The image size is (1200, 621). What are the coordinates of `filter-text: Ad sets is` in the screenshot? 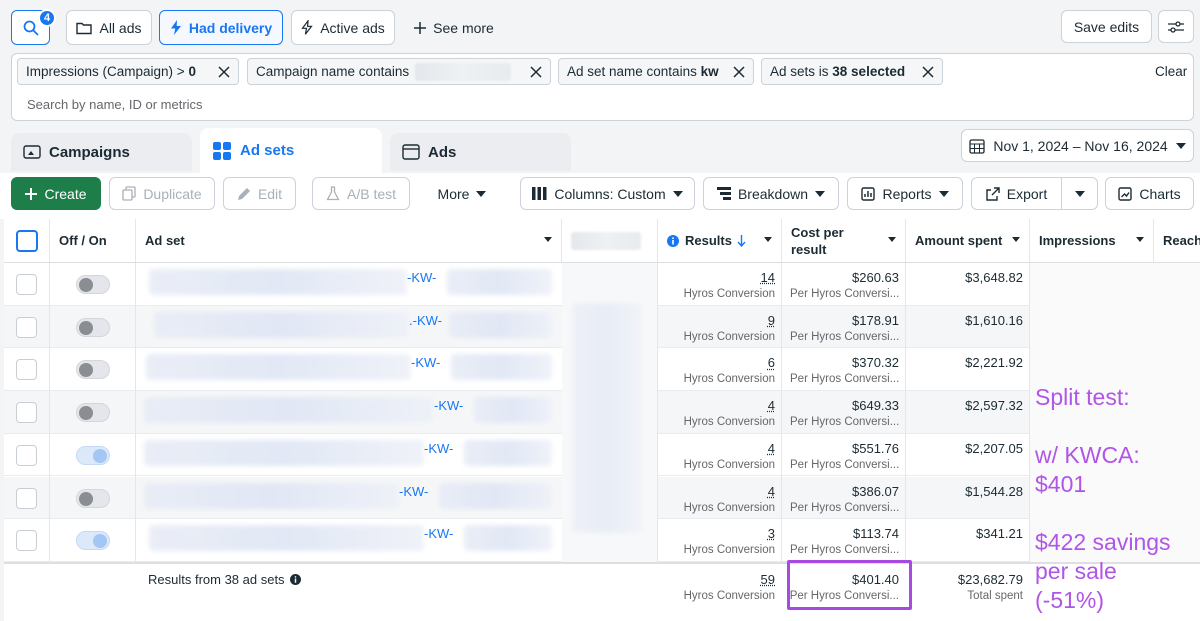 It's located at (801, 71).